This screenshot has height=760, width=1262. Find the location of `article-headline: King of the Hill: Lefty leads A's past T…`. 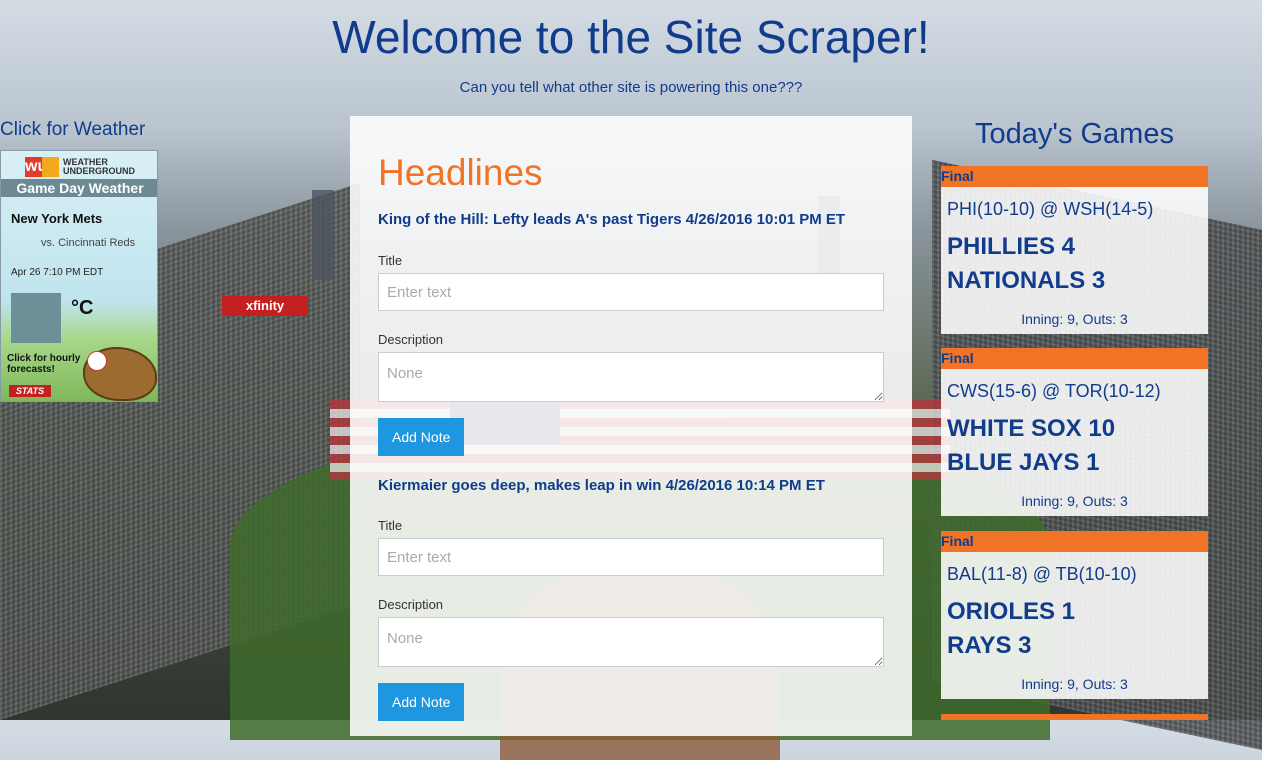

article-headline: King of the Hill: Lefty leads A's past T… is located at coordinates (632, 219).